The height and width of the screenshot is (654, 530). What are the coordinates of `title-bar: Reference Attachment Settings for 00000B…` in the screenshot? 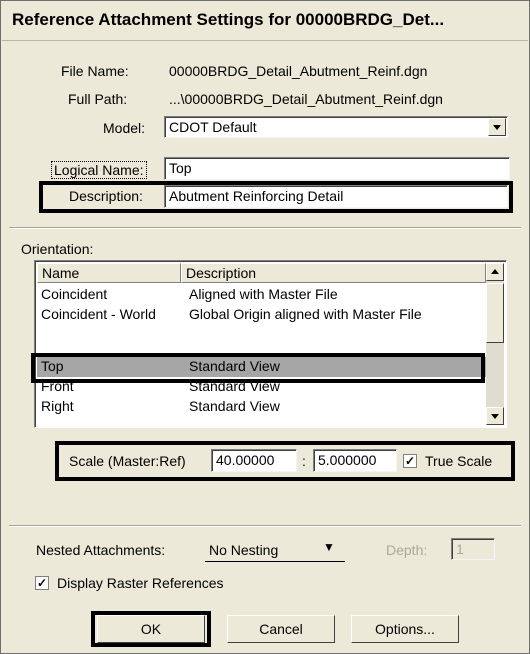 It's located at (265, 21).